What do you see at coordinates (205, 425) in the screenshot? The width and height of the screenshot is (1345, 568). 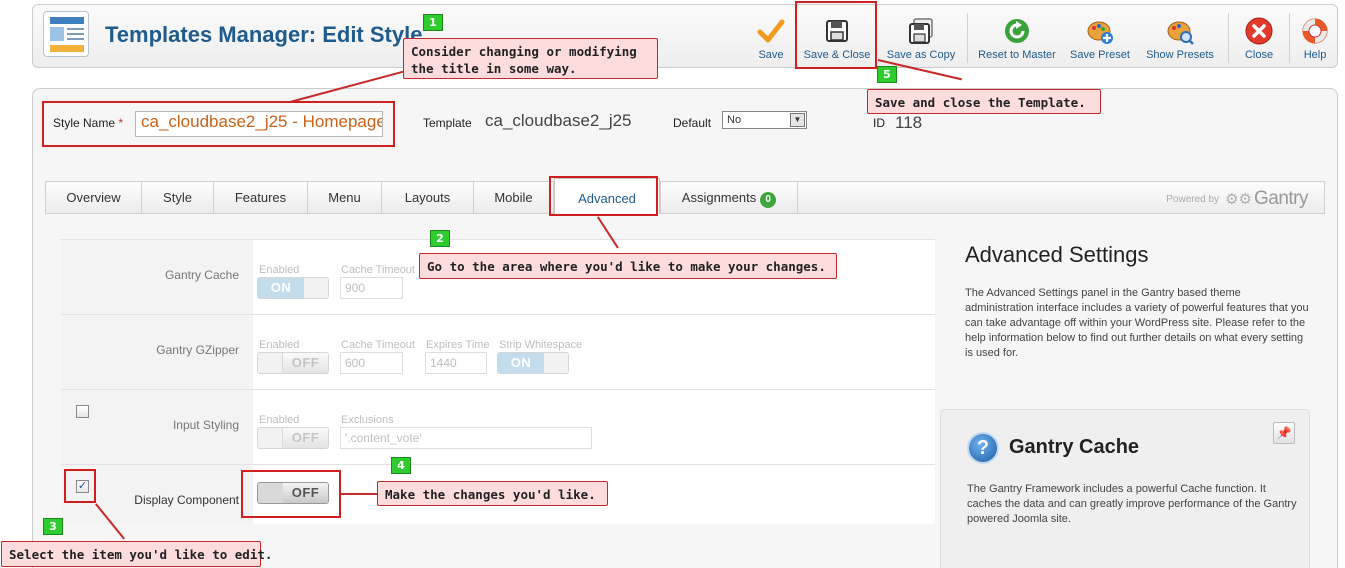 I see `input-styling-label: Input Styling` at bounding box center [205, 425].